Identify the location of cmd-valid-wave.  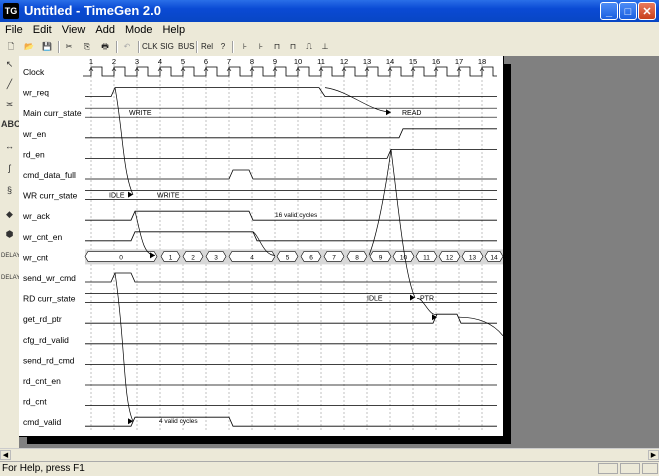
(291, 421).